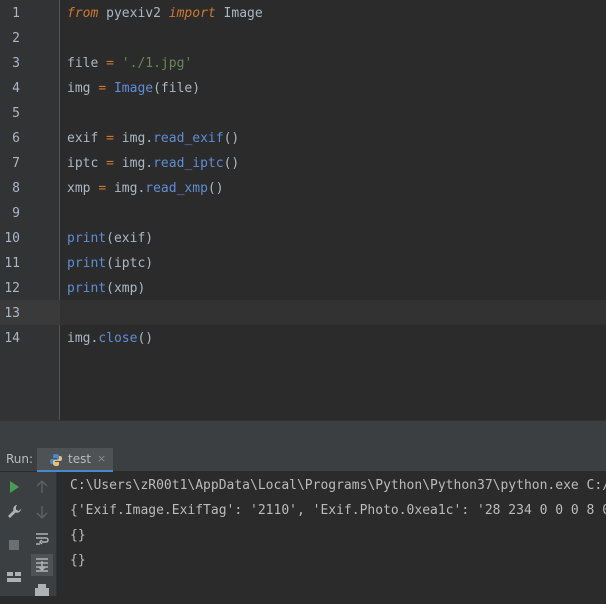 The width and height of the screenshot is (606, 604). I want to click on line-number: 13, so click(12, 313).